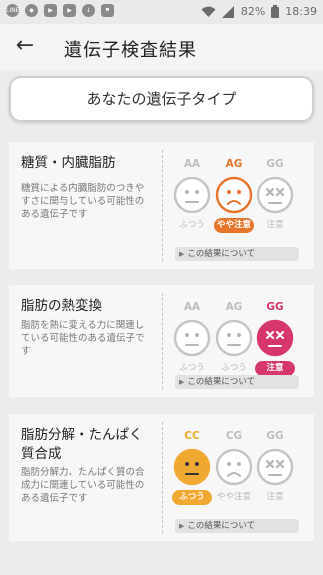  What do you see at coordinates (88, 10) in the screenshot?
I see `download-icon: ↓` at bounding box center [88, 10].